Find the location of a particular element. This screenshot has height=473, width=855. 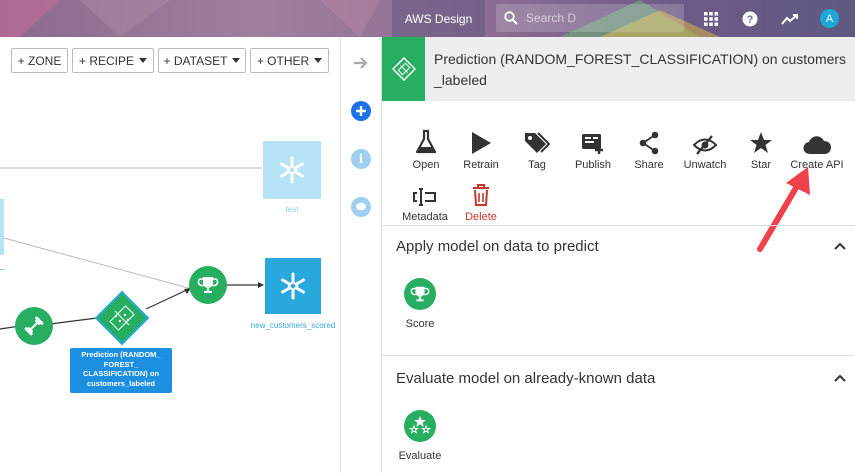

evaluate-section-title: Evaluate model on already-known data is located at coordinates (525, 378).